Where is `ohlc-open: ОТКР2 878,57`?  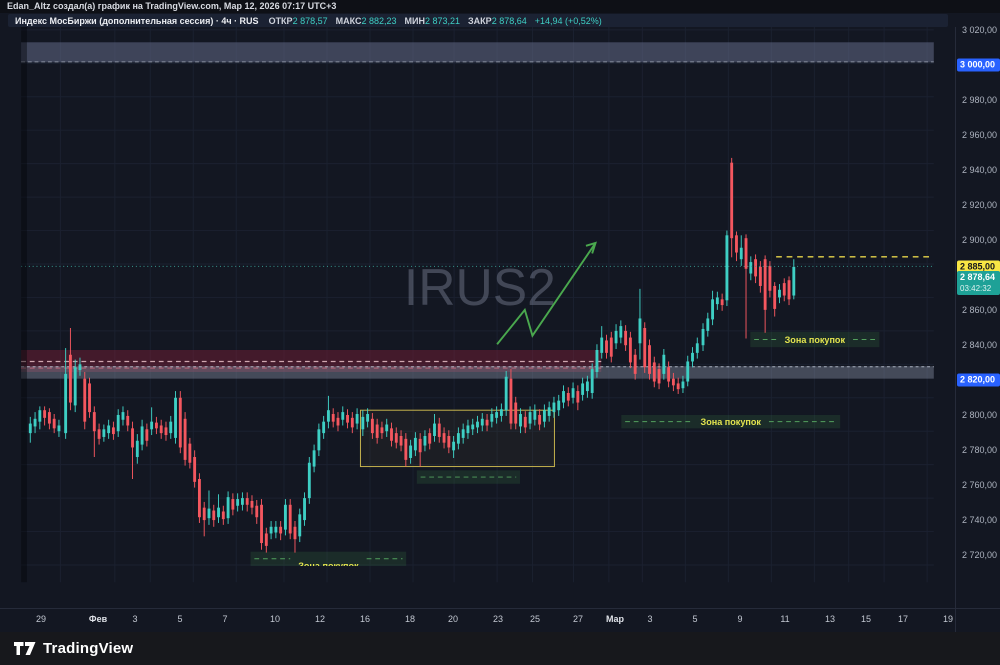 ohlc-open: ОТКР2 878,57 is located at coordinates (298, 20).